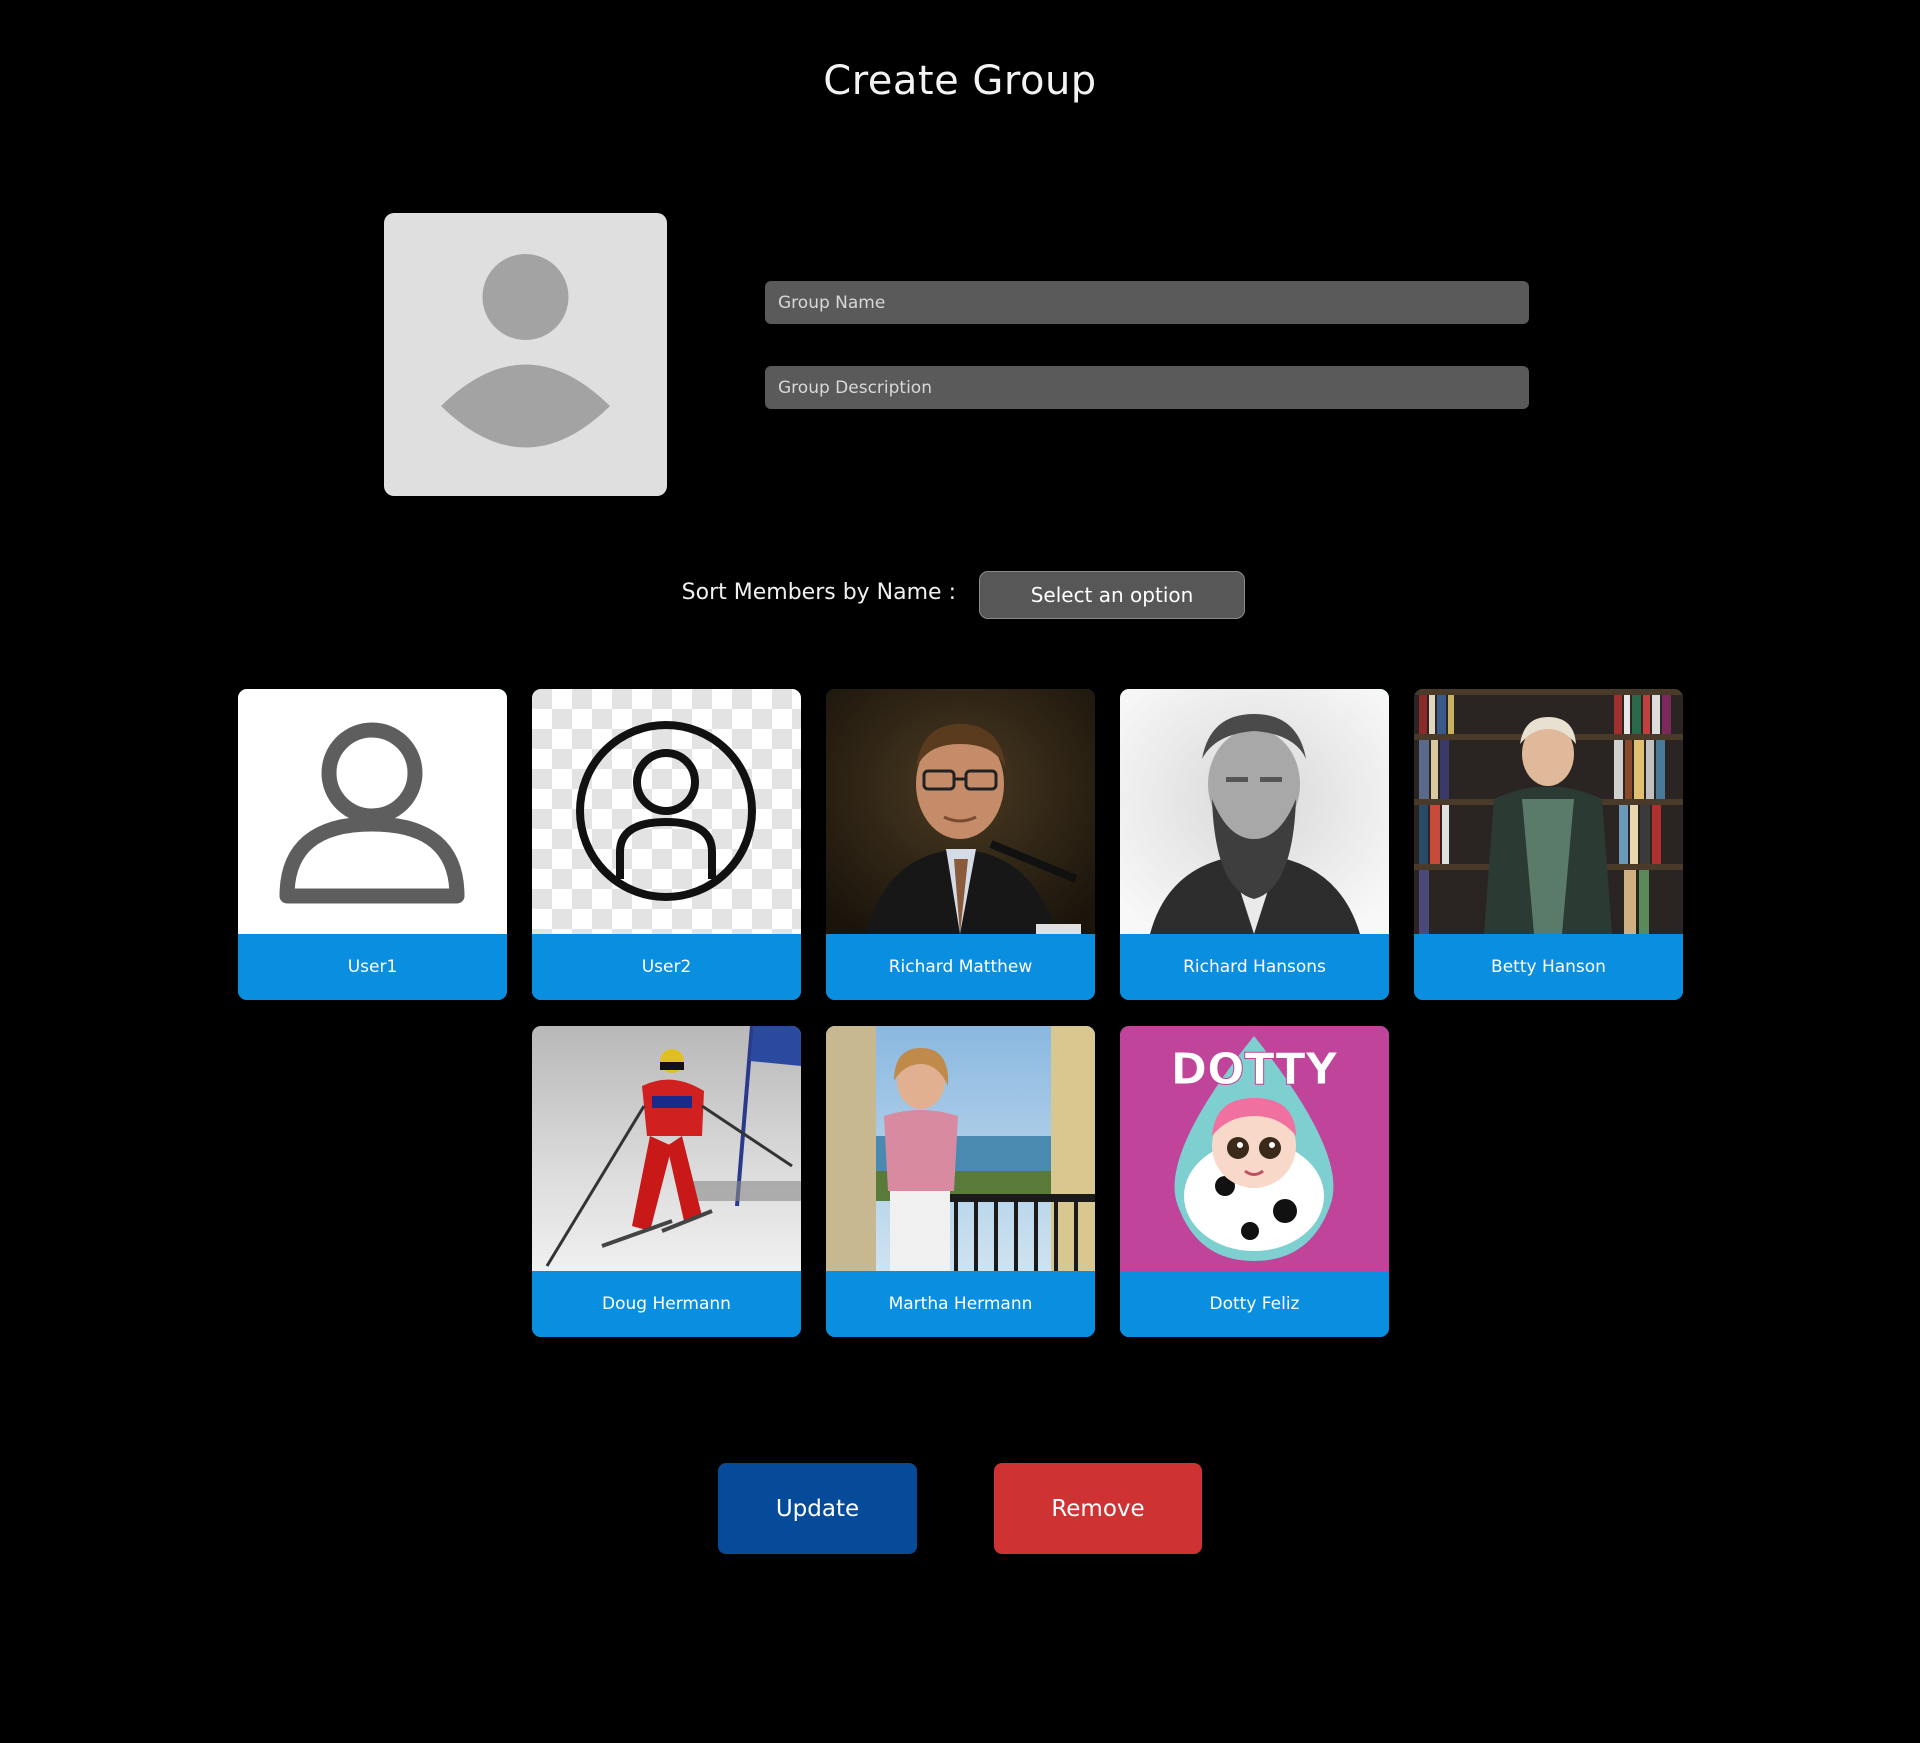 This screenshot has height=1743, width=1920. I want to click on member-card: DOTTY Dotty Feliz, so click(1254, 1181).